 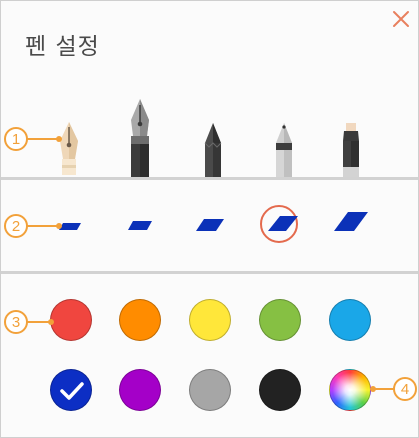 I want to click on color-swatch-navy-selected, so click(x=71, y=390).